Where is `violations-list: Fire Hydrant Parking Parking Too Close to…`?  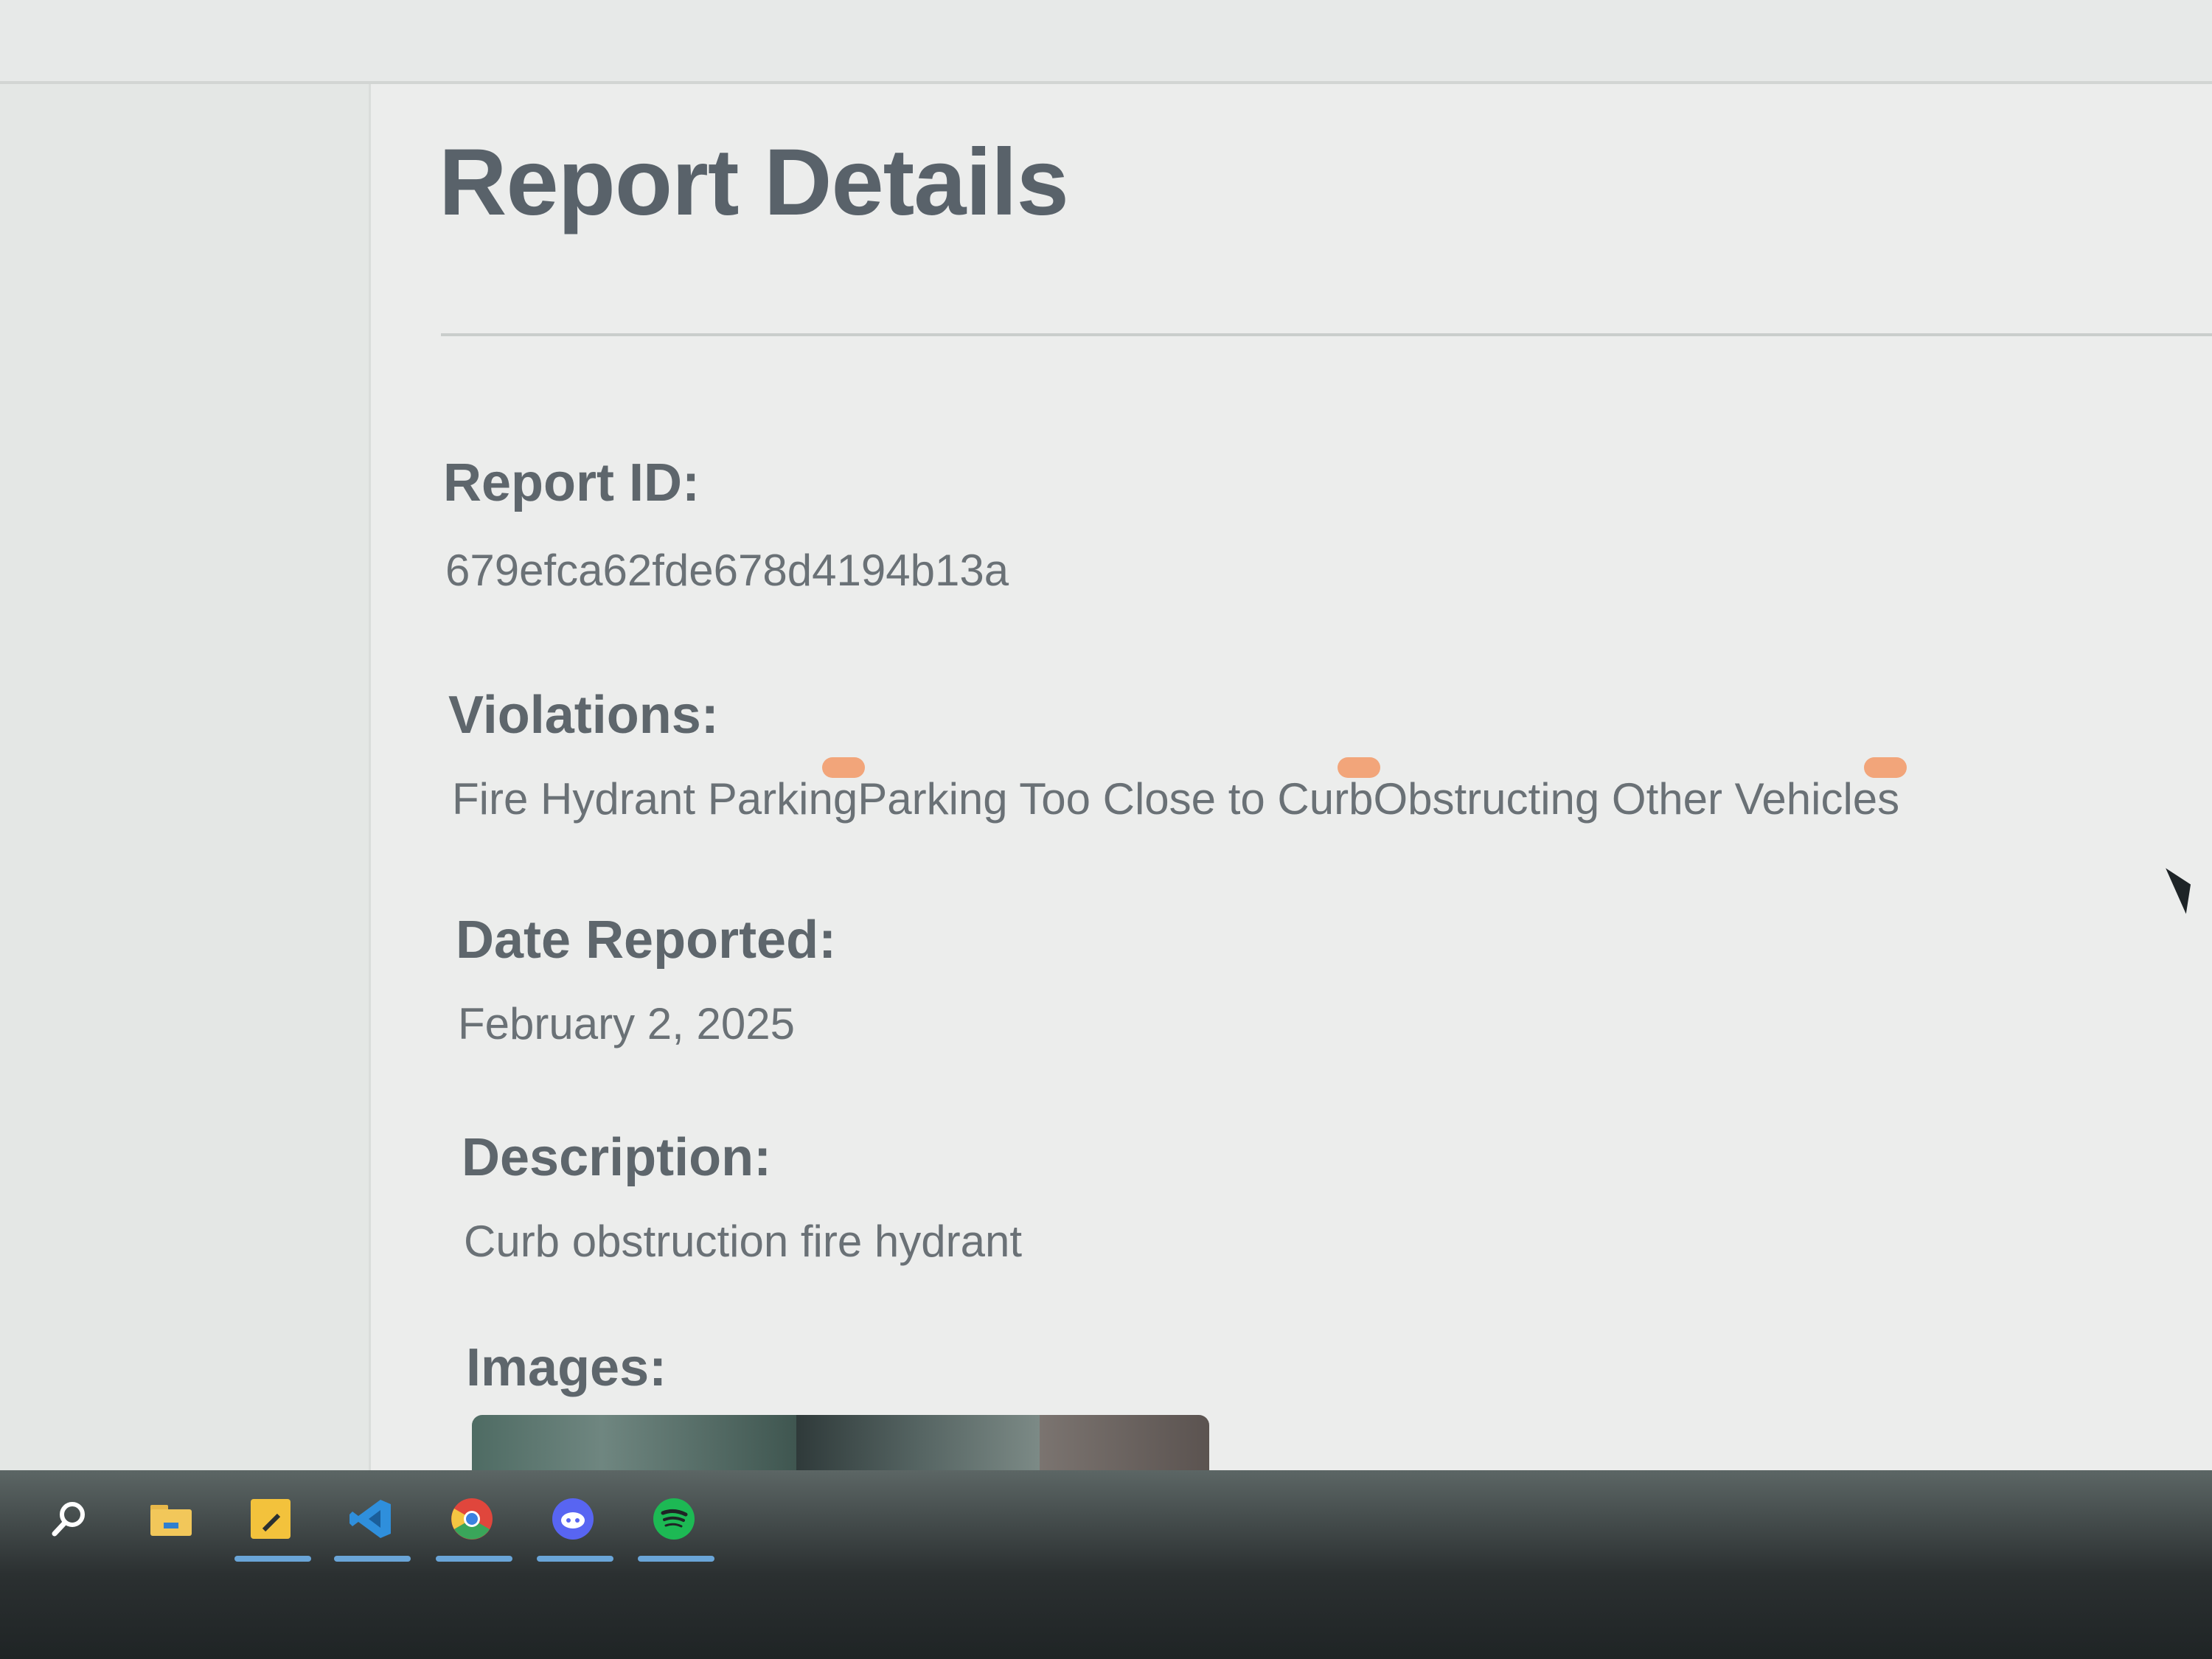 violations-list: Fire Hydrant Parking Parking Too Close to… is located at coordinates (1179, 790).